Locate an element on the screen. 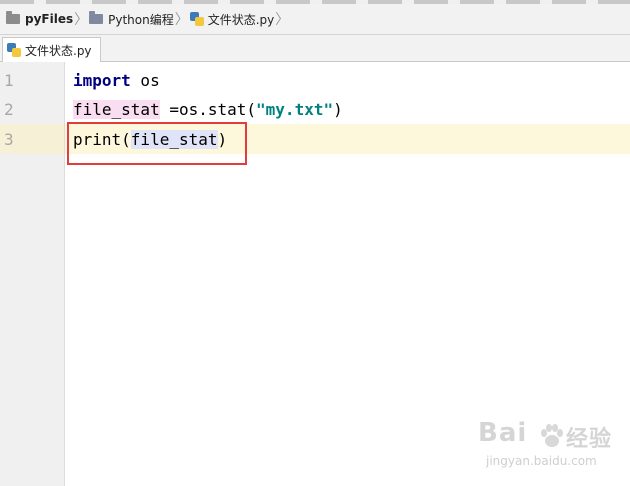 This screenshot has height=486, width=630. breadcrumb-folder-label: Python编程 is located at coordinates (141, 19).